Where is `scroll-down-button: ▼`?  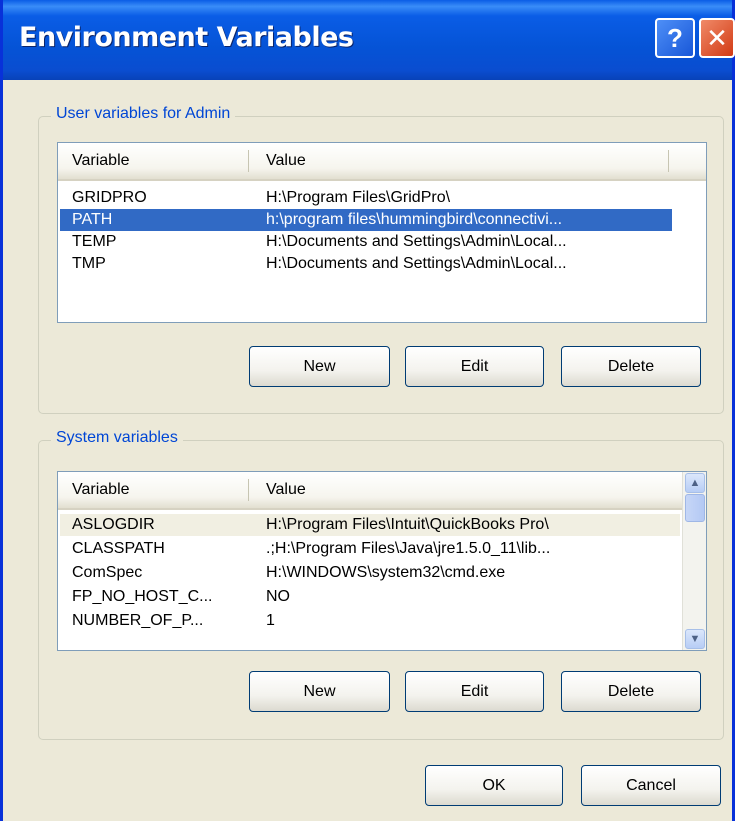
scroll-down-button: ▼ is located at coordinates (695, 639).